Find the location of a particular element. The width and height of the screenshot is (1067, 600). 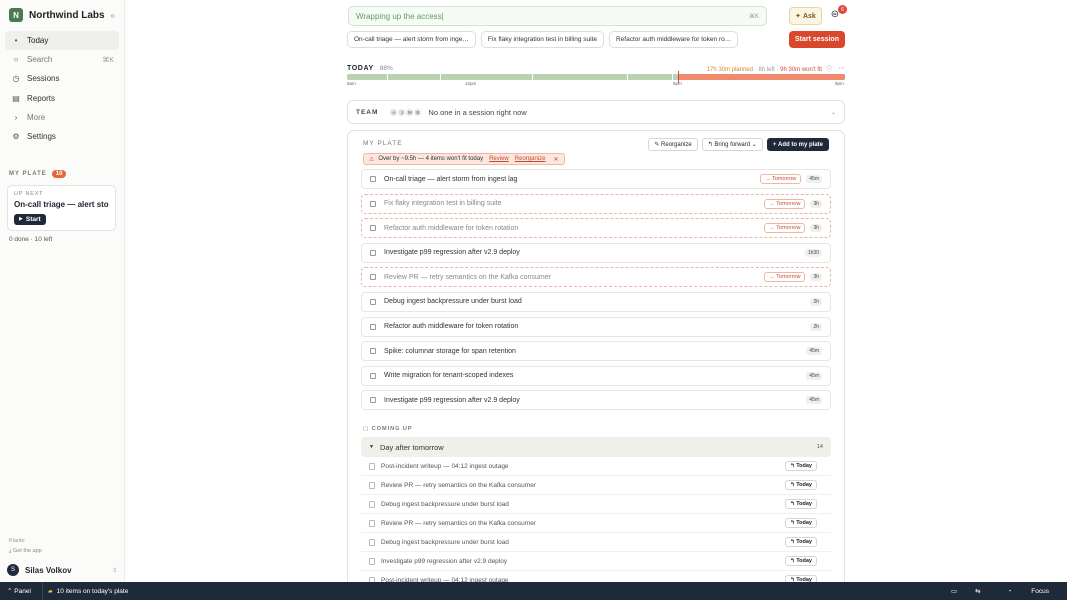

panel-label: Panel is located at coordinates (22, 591).